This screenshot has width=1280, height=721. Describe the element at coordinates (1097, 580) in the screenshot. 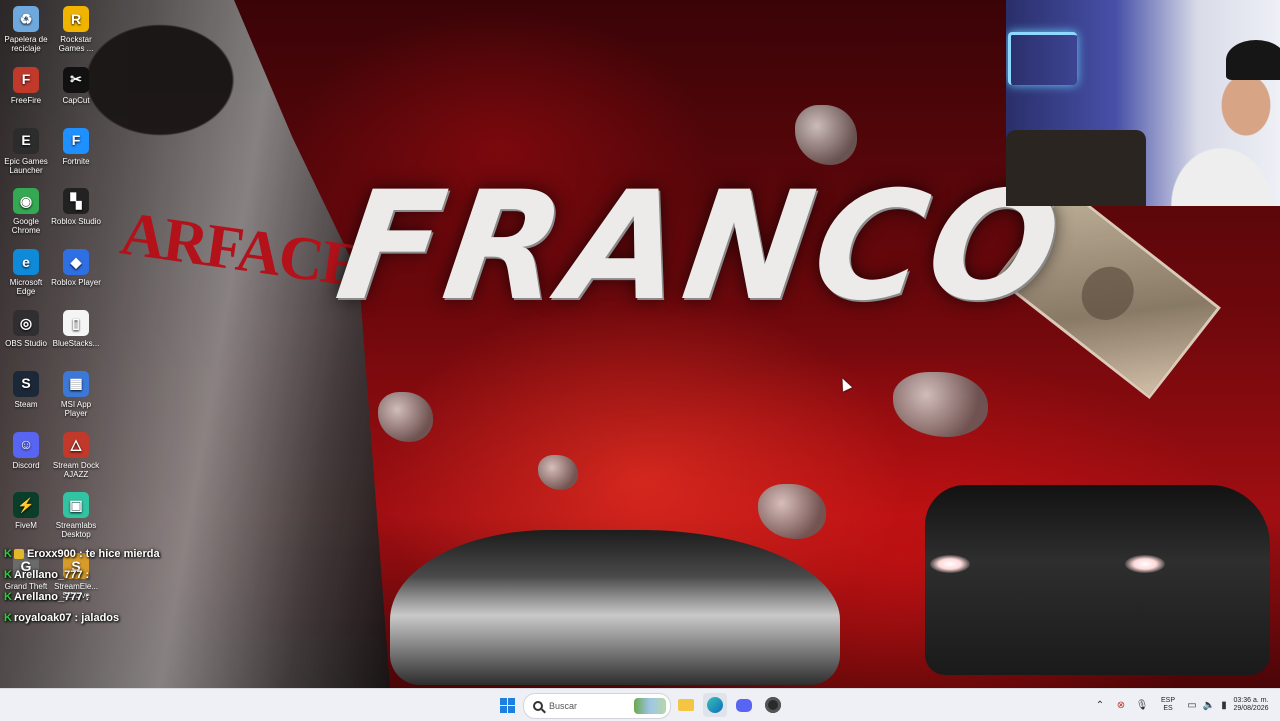

I see `wallpaper-suv` at that location.